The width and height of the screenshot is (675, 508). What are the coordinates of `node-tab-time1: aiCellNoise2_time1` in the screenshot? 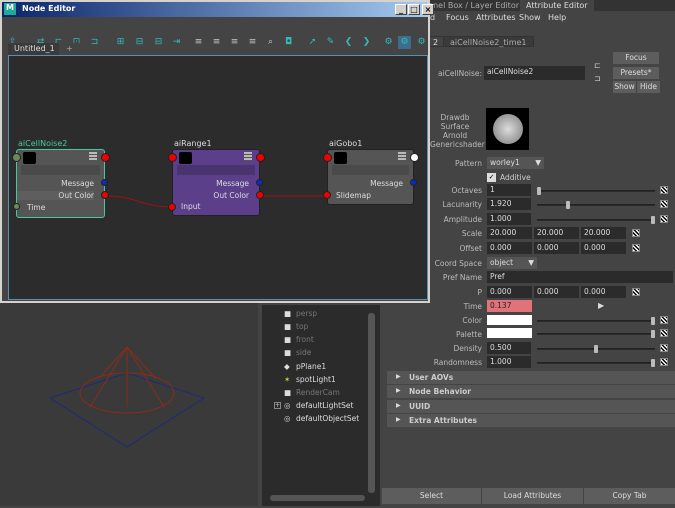 It's located at (488, 41).